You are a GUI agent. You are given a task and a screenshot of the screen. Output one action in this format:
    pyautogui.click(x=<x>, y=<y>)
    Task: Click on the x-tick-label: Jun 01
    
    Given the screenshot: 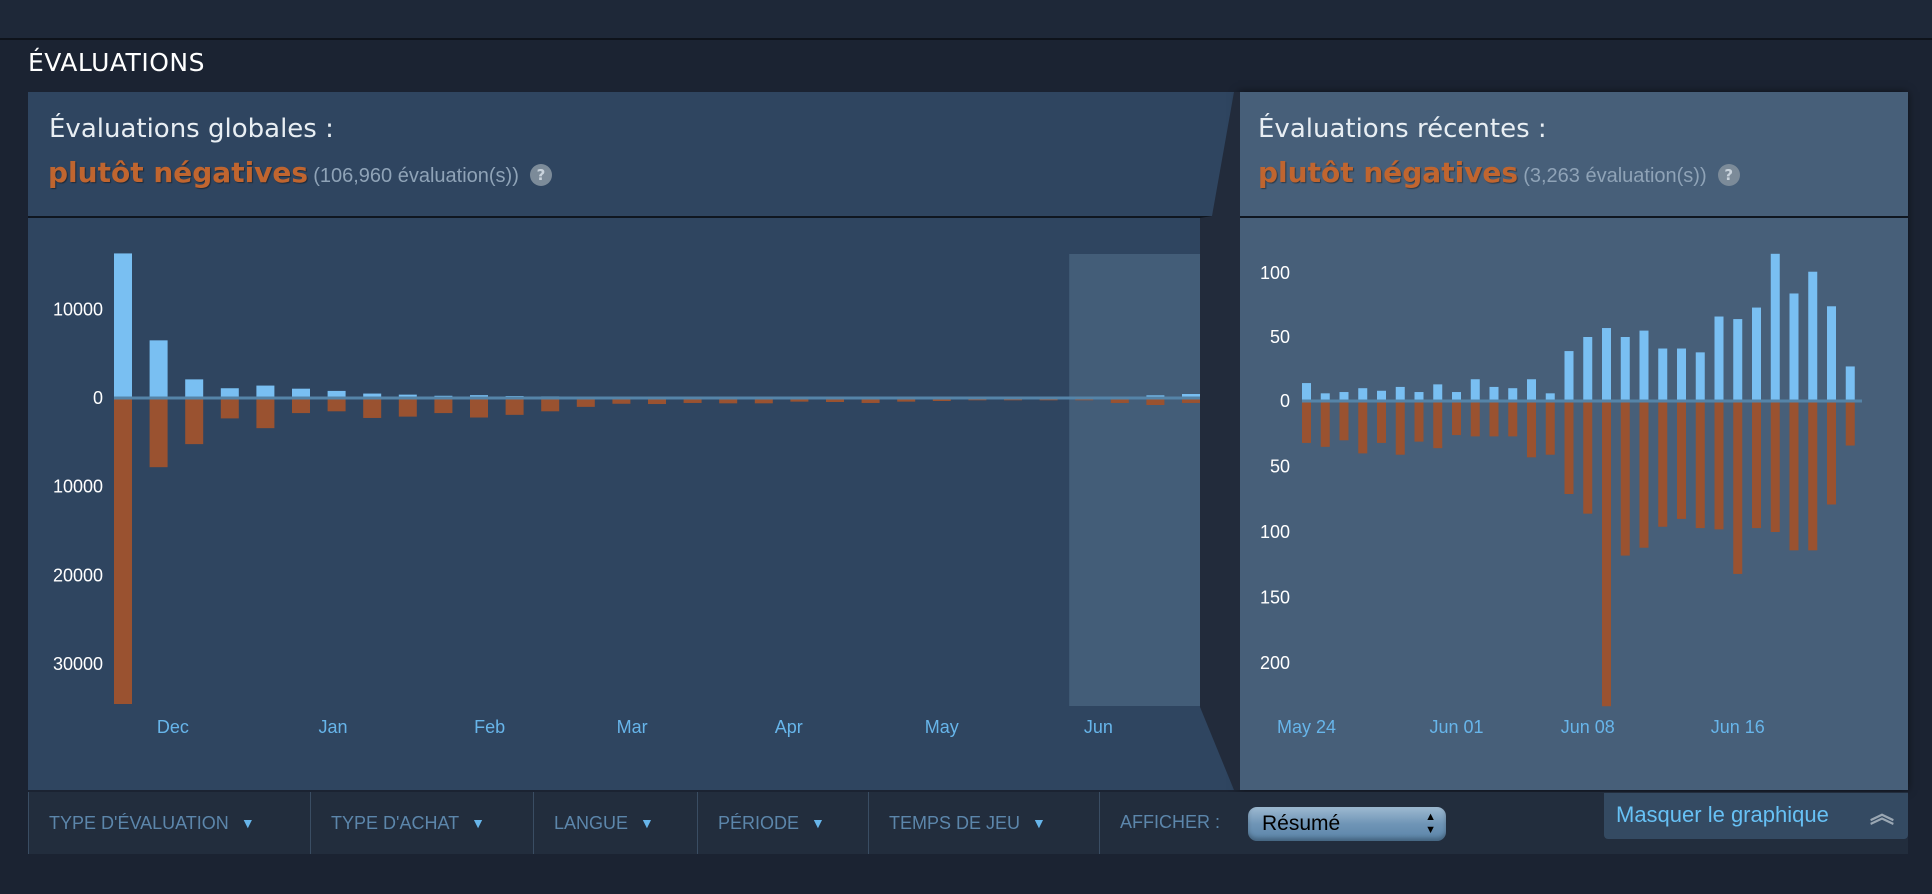 What is the action you would take?
    pyautogui.click(x=1456, y=727)
    